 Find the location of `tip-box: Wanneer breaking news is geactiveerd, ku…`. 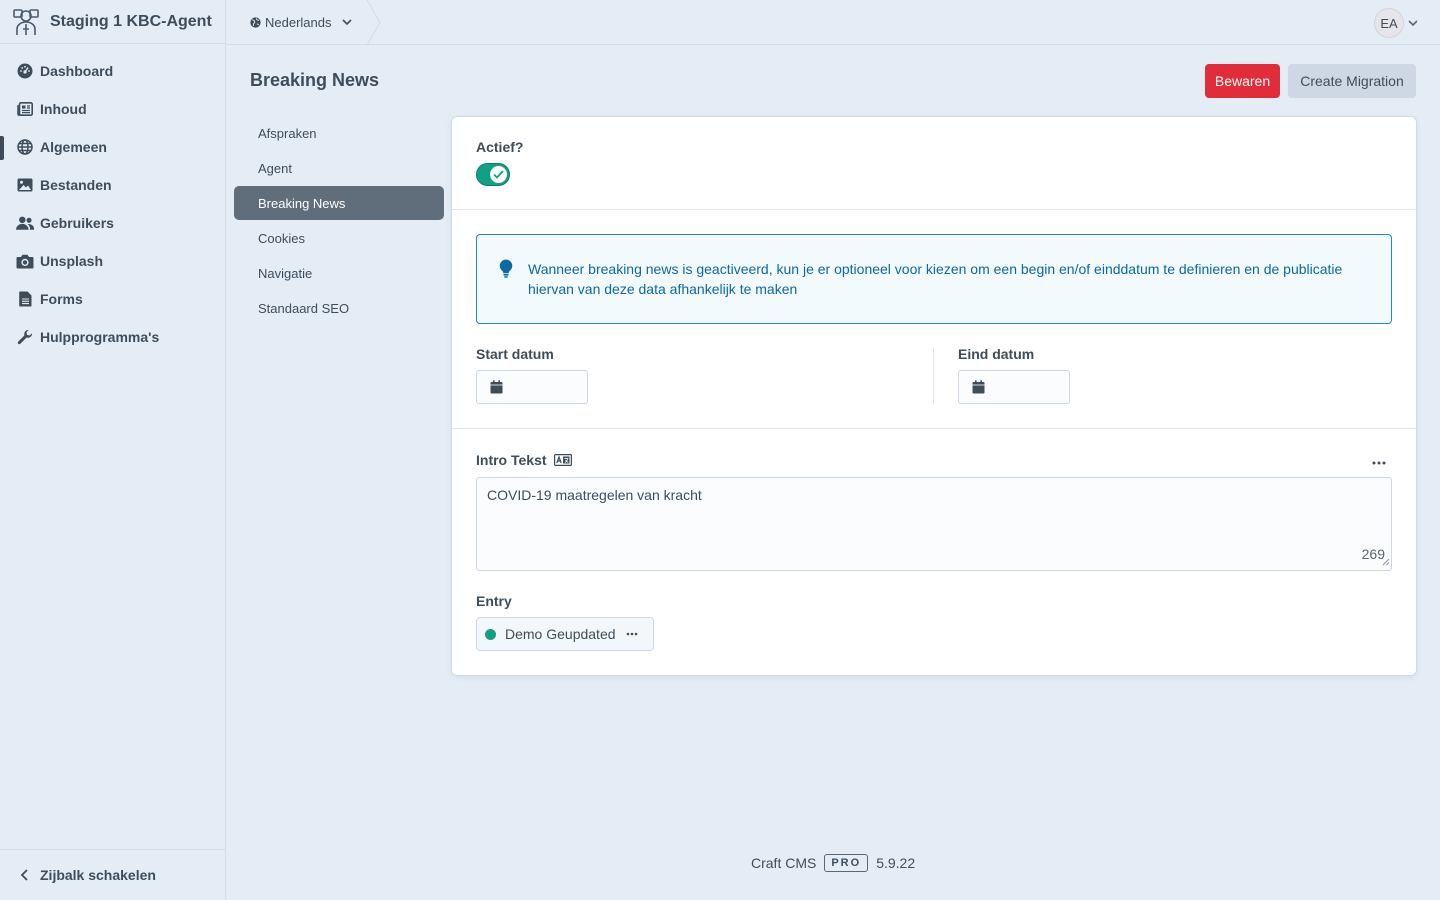

tip-box: Wanneer breaking news is geactiveerd, ku… is located at coordinates (934, 279).